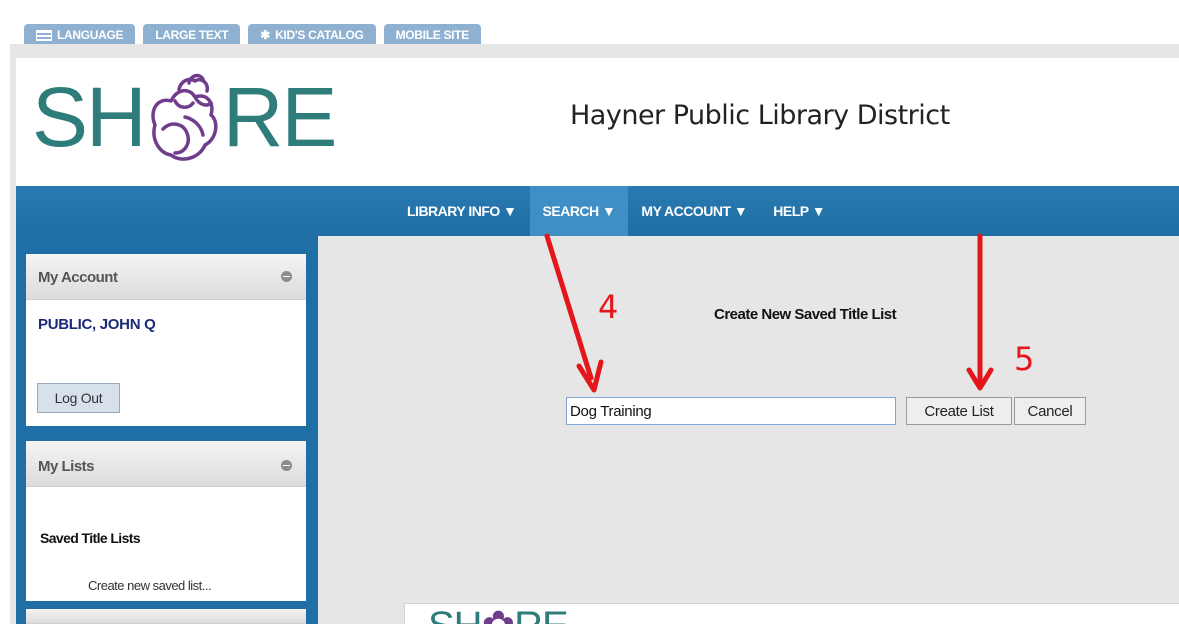 The height and width of the screenshot is (624, 1179). Describe the element at coordinates (455, 615) in the screenshot. I see `footer-logo-left: SH` at that location.